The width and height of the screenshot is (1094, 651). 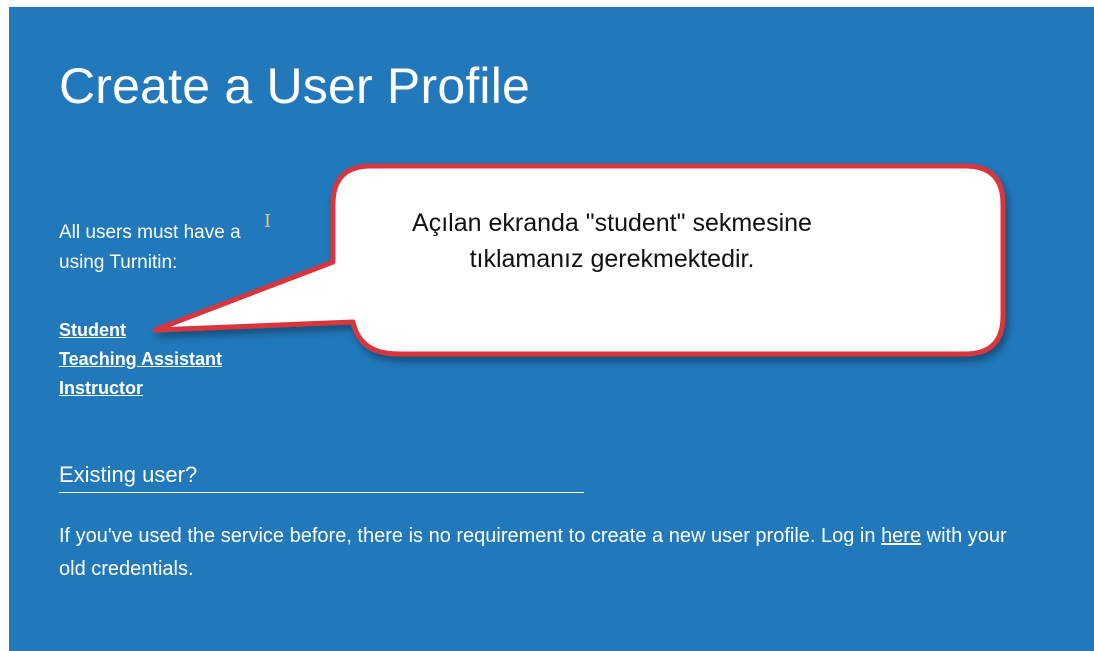 What do you see at coordinates (101, 388) in the screenshot?
I see `instructor-link: Instructor` at bounding box center [101, 388].